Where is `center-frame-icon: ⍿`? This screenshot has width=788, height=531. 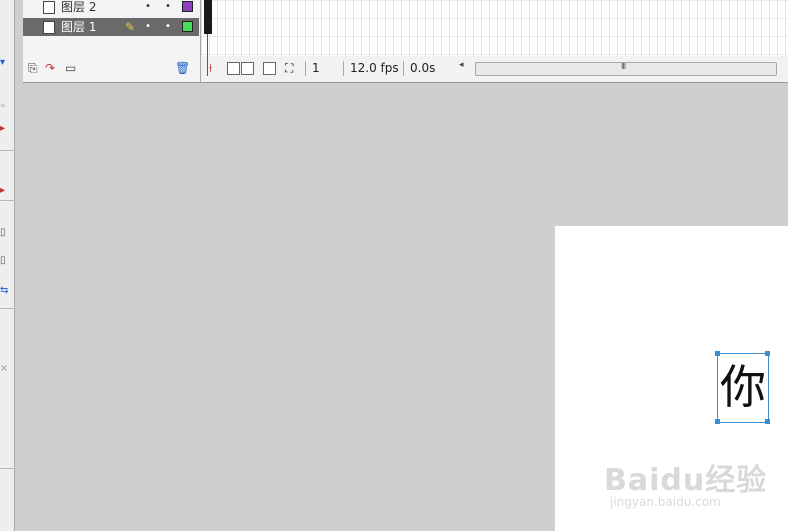
center-frame-icon: ⍿ is located at coordinates (210, 68).